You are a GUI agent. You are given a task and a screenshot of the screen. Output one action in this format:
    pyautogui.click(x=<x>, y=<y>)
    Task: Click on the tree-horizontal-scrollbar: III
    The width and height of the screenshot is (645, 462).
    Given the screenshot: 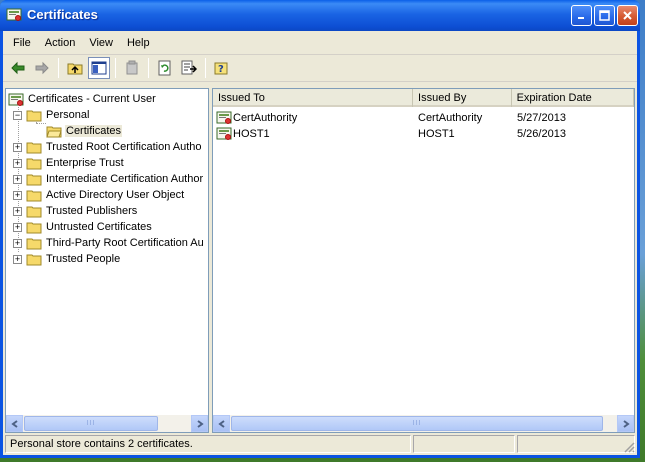 What is the action you would take?
    pyautogui.click(x=107, y=423)
    